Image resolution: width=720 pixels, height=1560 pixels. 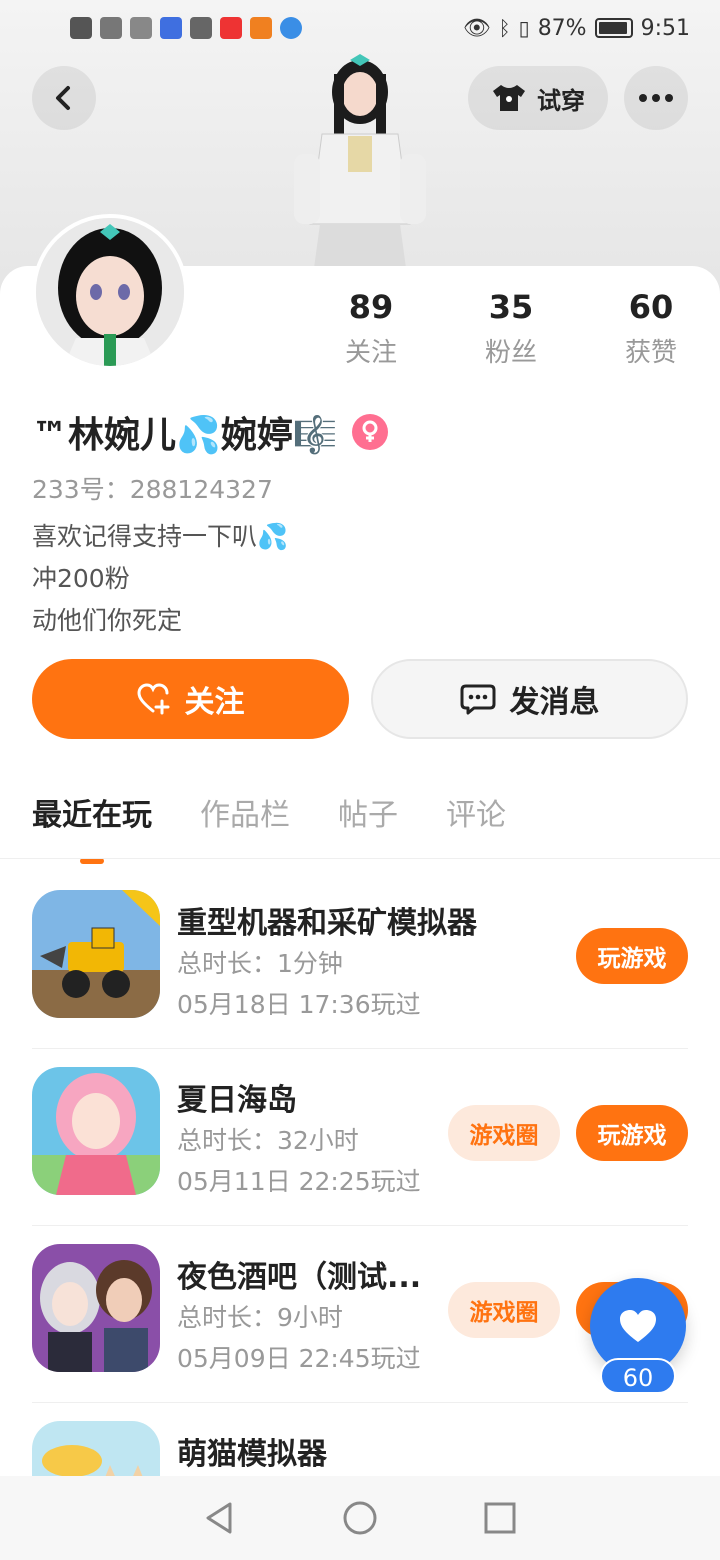 What do you see at coordinates (360, 858) in the screenshot?
I see `tabs-divider` at bounding box center [360, 858].